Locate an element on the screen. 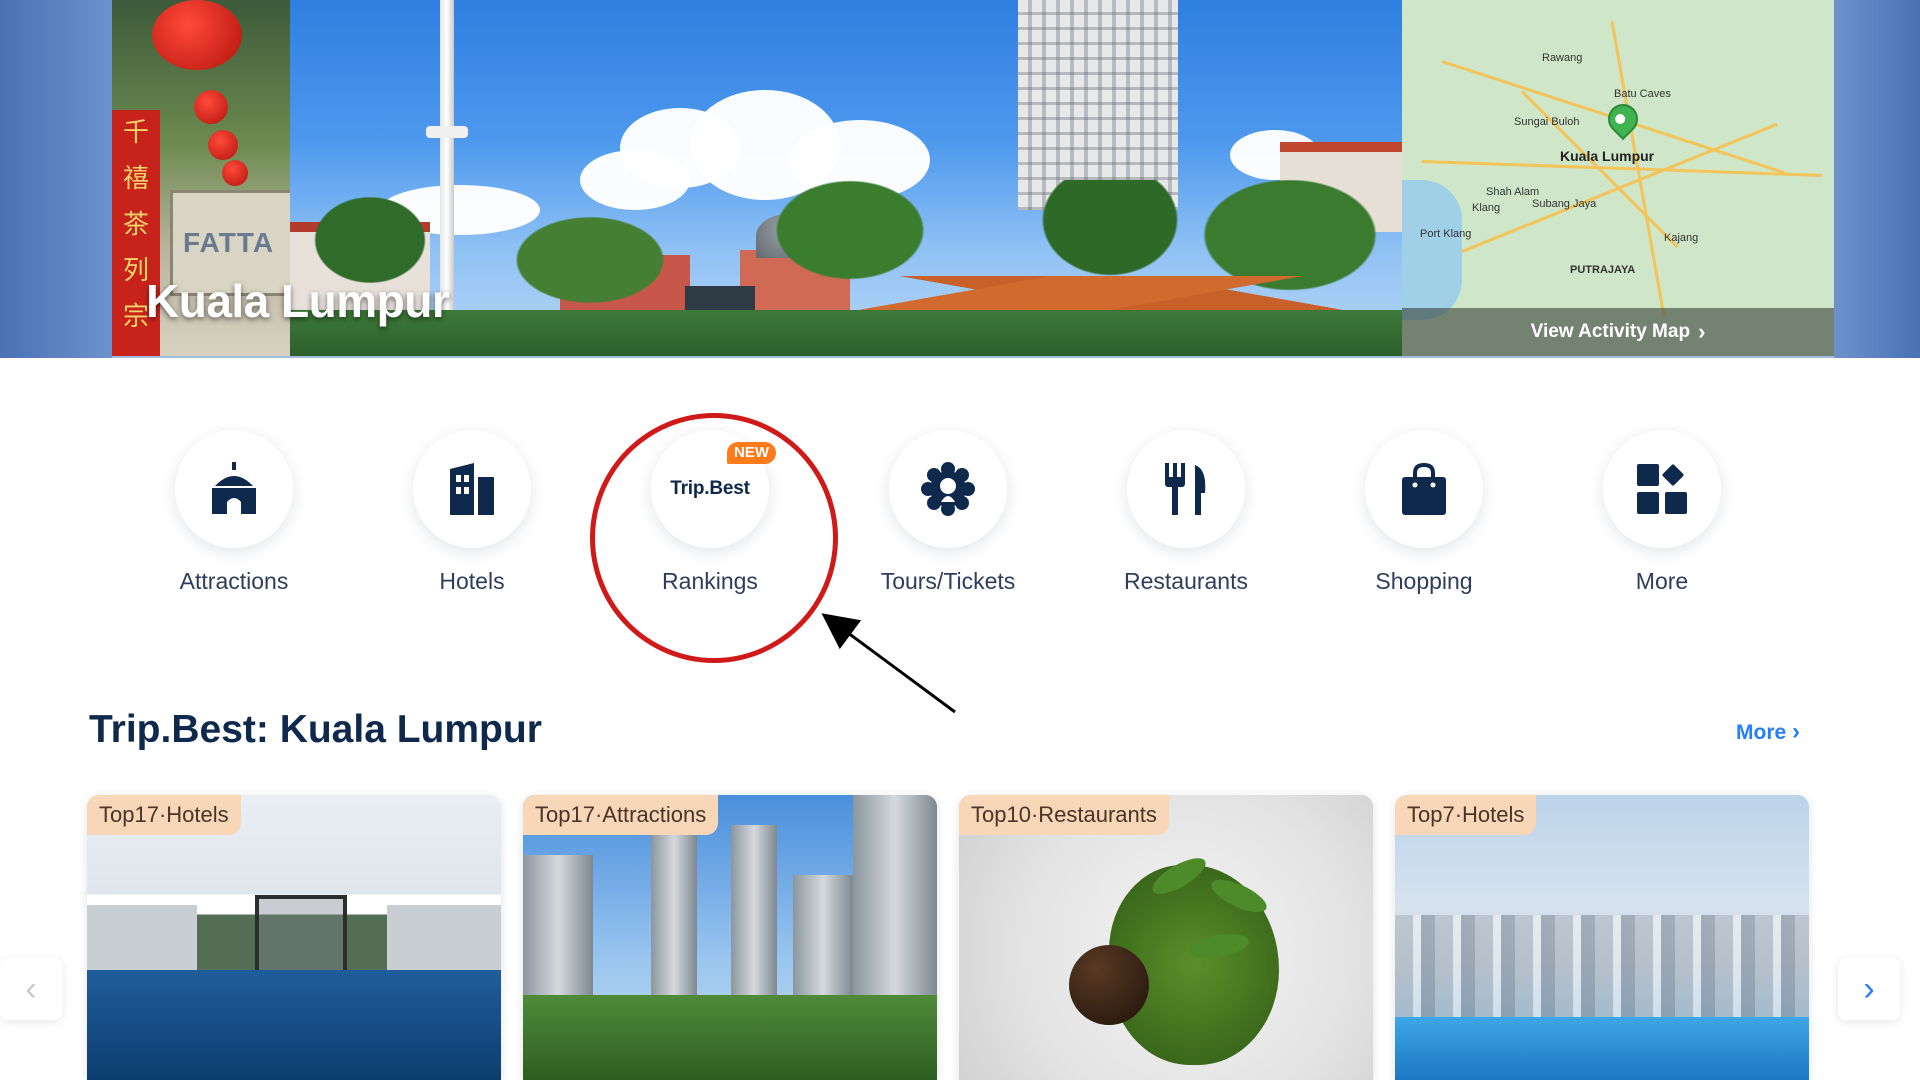 The width and height of the screenshot is (1920, 1080). section-more-link: More › is located at coordinates (1768, 732).